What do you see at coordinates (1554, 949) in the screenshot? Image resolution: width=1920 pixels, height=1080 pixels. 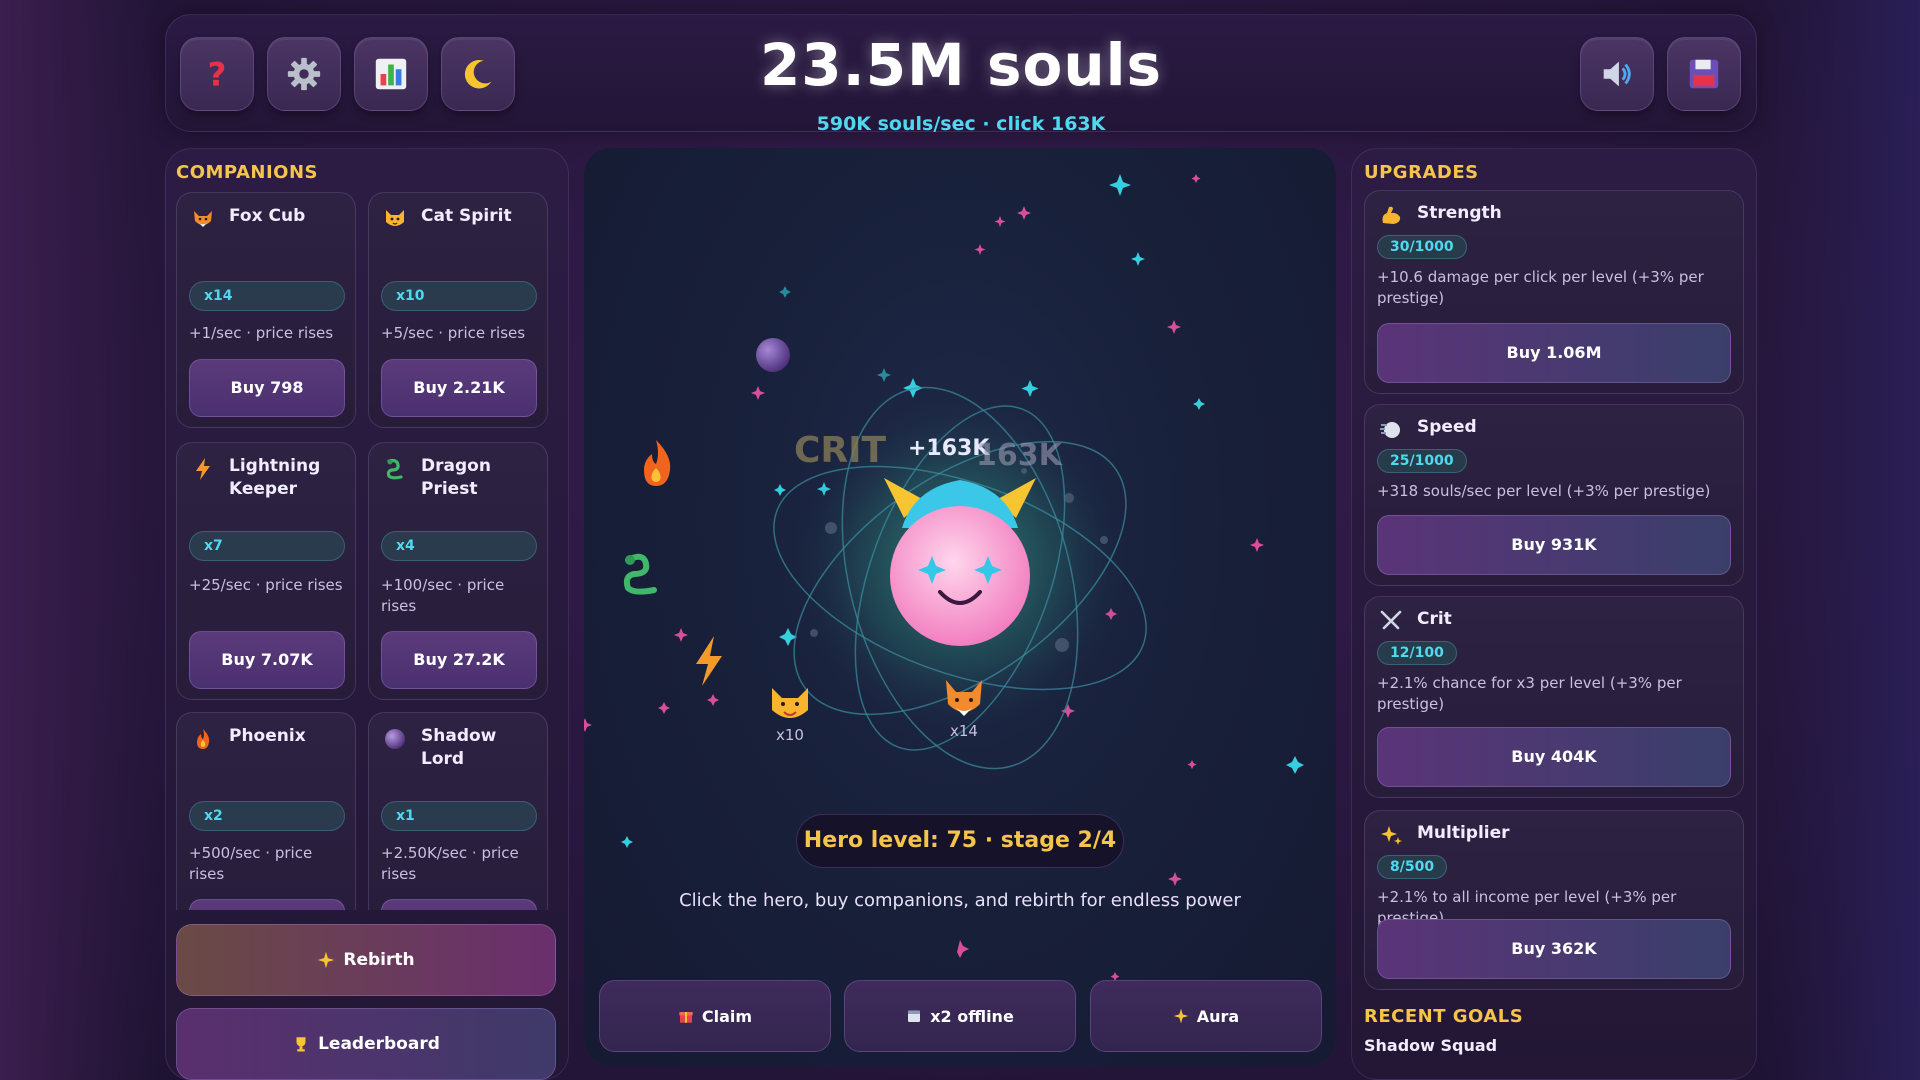 I see `buy-multiplier-button: Buy 362K` at bounding box center [1554, 949].